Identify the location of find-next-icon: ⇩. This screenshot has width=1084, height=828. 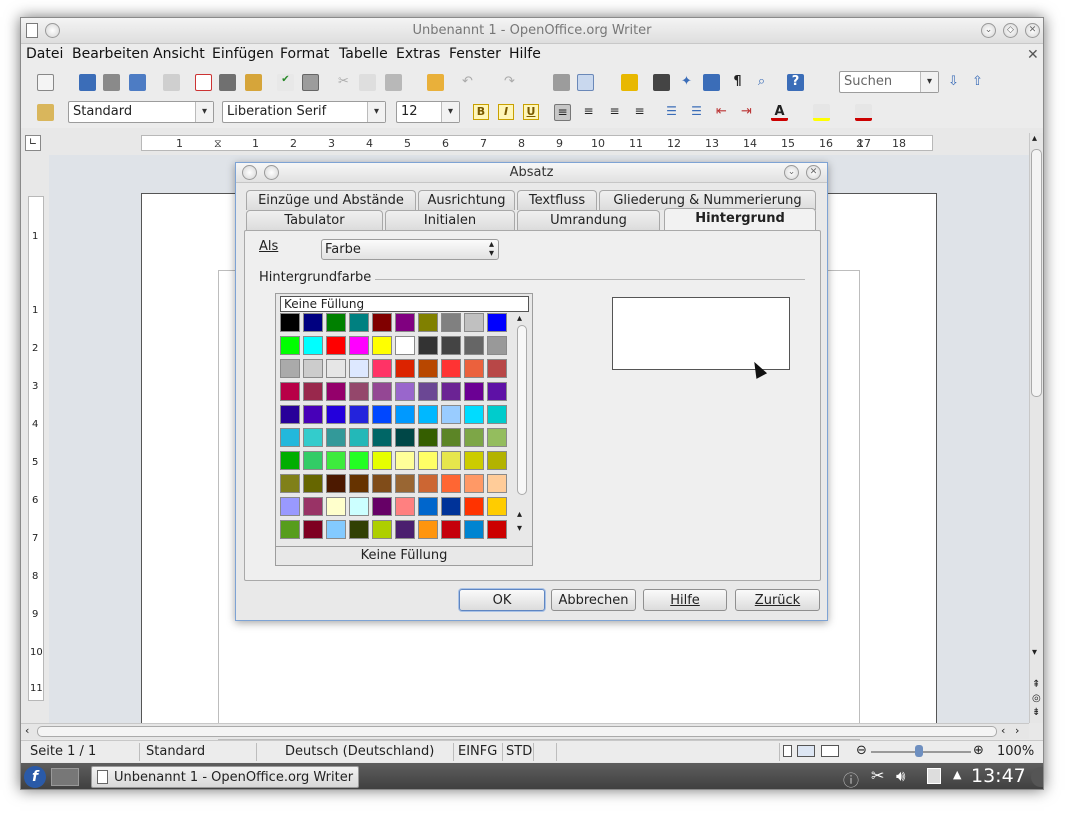
(953, 82).